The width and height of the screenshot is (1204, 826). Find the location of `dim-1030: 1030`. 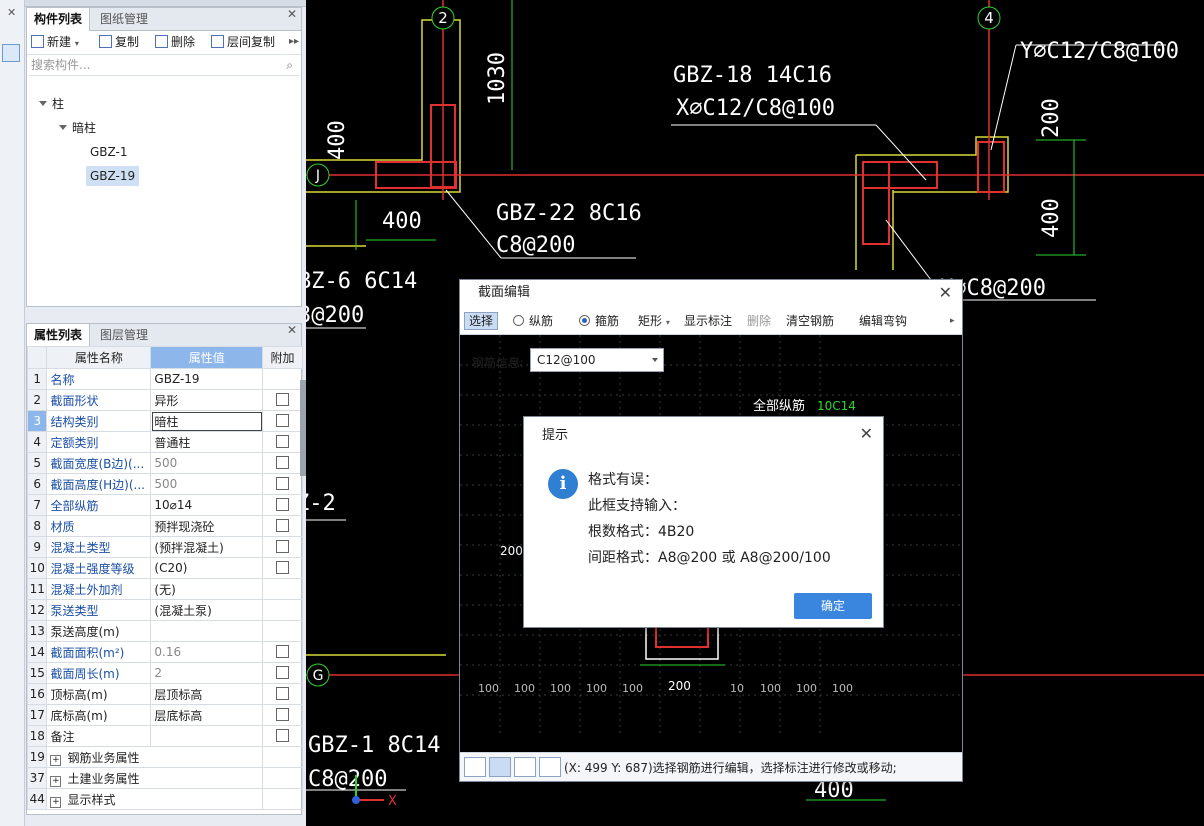

dim-1030: 1030 is located at coordinates (497, 78).